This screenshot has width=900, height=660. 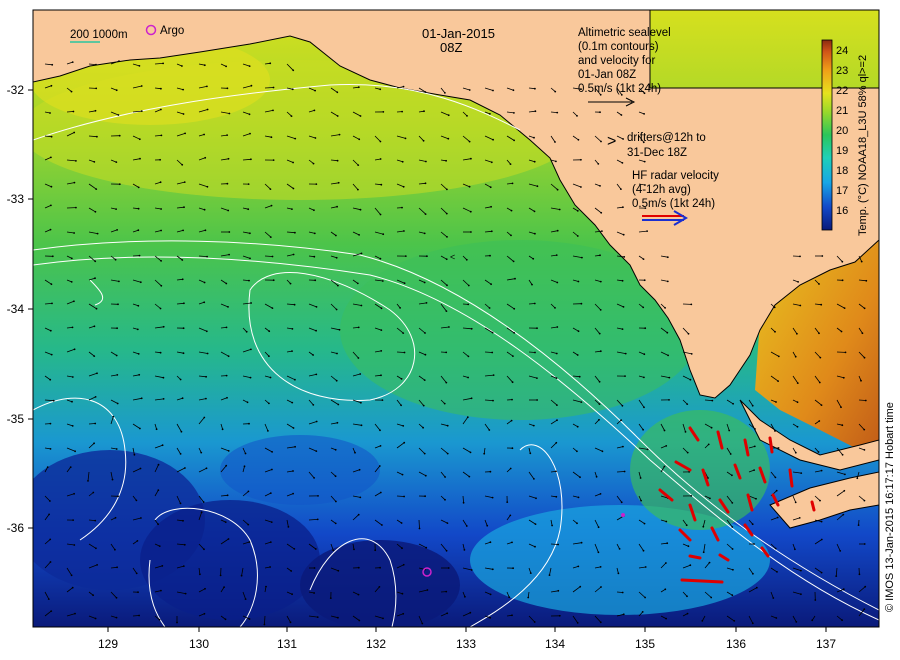 What do you see at coordinates (451, 47) in the screenshot?
I see `map-time: 08Z` at bounding box center [451, 47].